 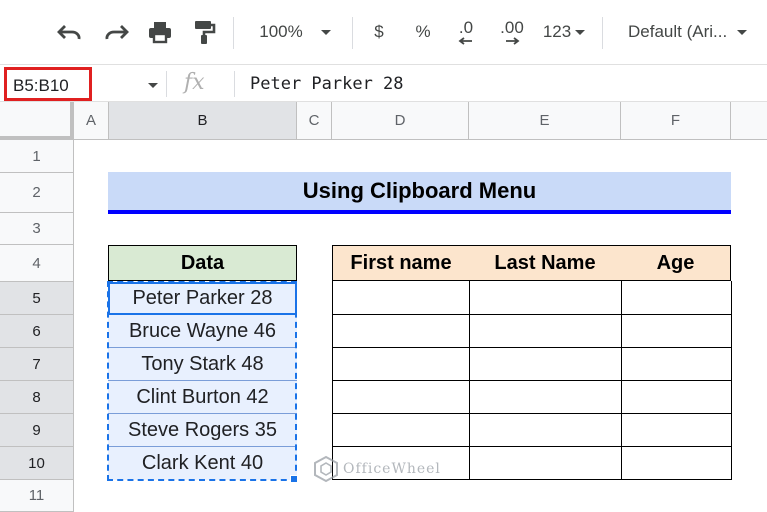 What do you see at coordinates (676, 121) in the screenshot?
I see `column-header-f: F` at bounding box center [676, 121].